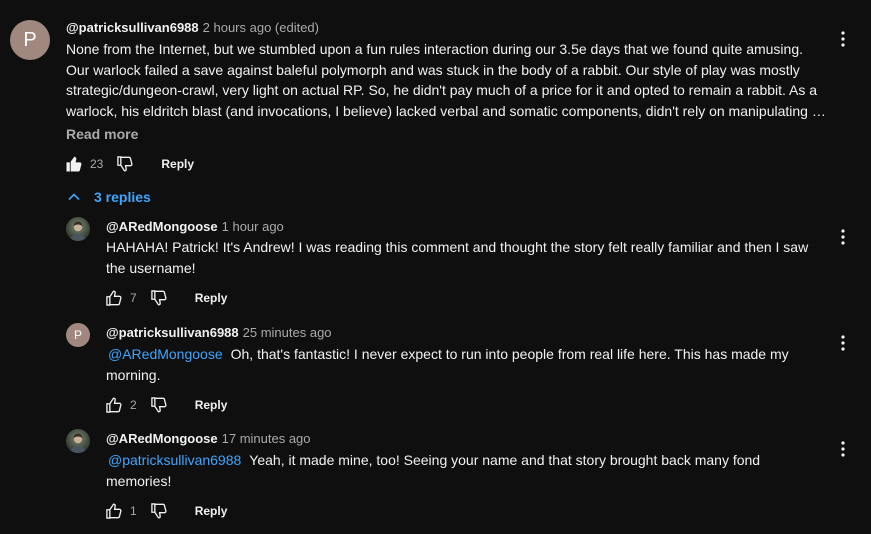 This screenshot has height=534, width=871. I want to click on comment-header: @ARedMongoose 17 minutes ago, so click(208, 438).